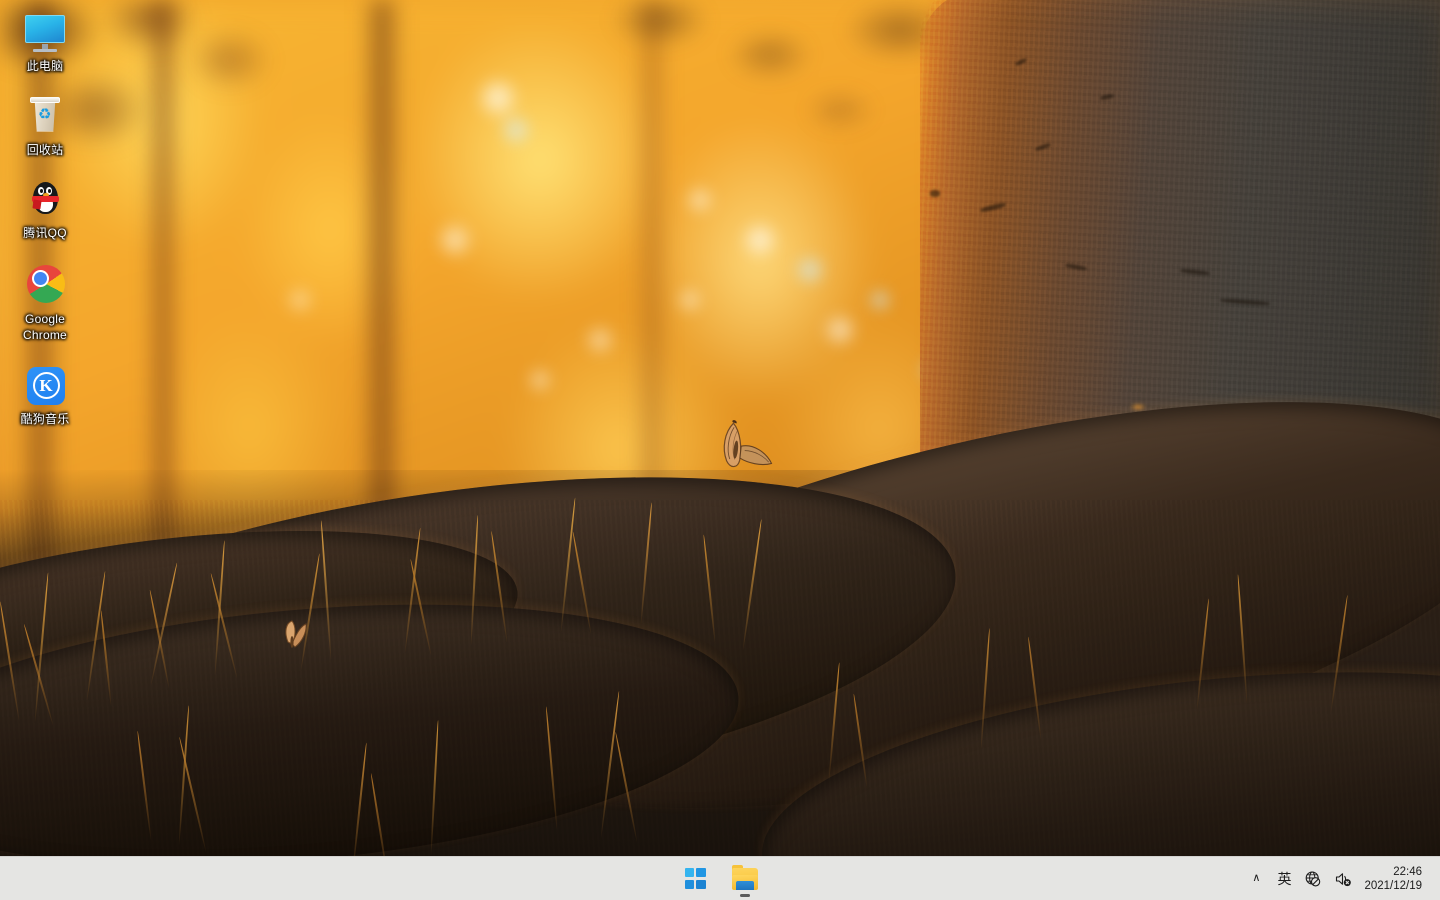 The image size is (1440, 900). What do you see at coordinates (45, 149) in the screenshot?
I see `desktop-icon-label: 回收站` at bounding box center [45, 149].